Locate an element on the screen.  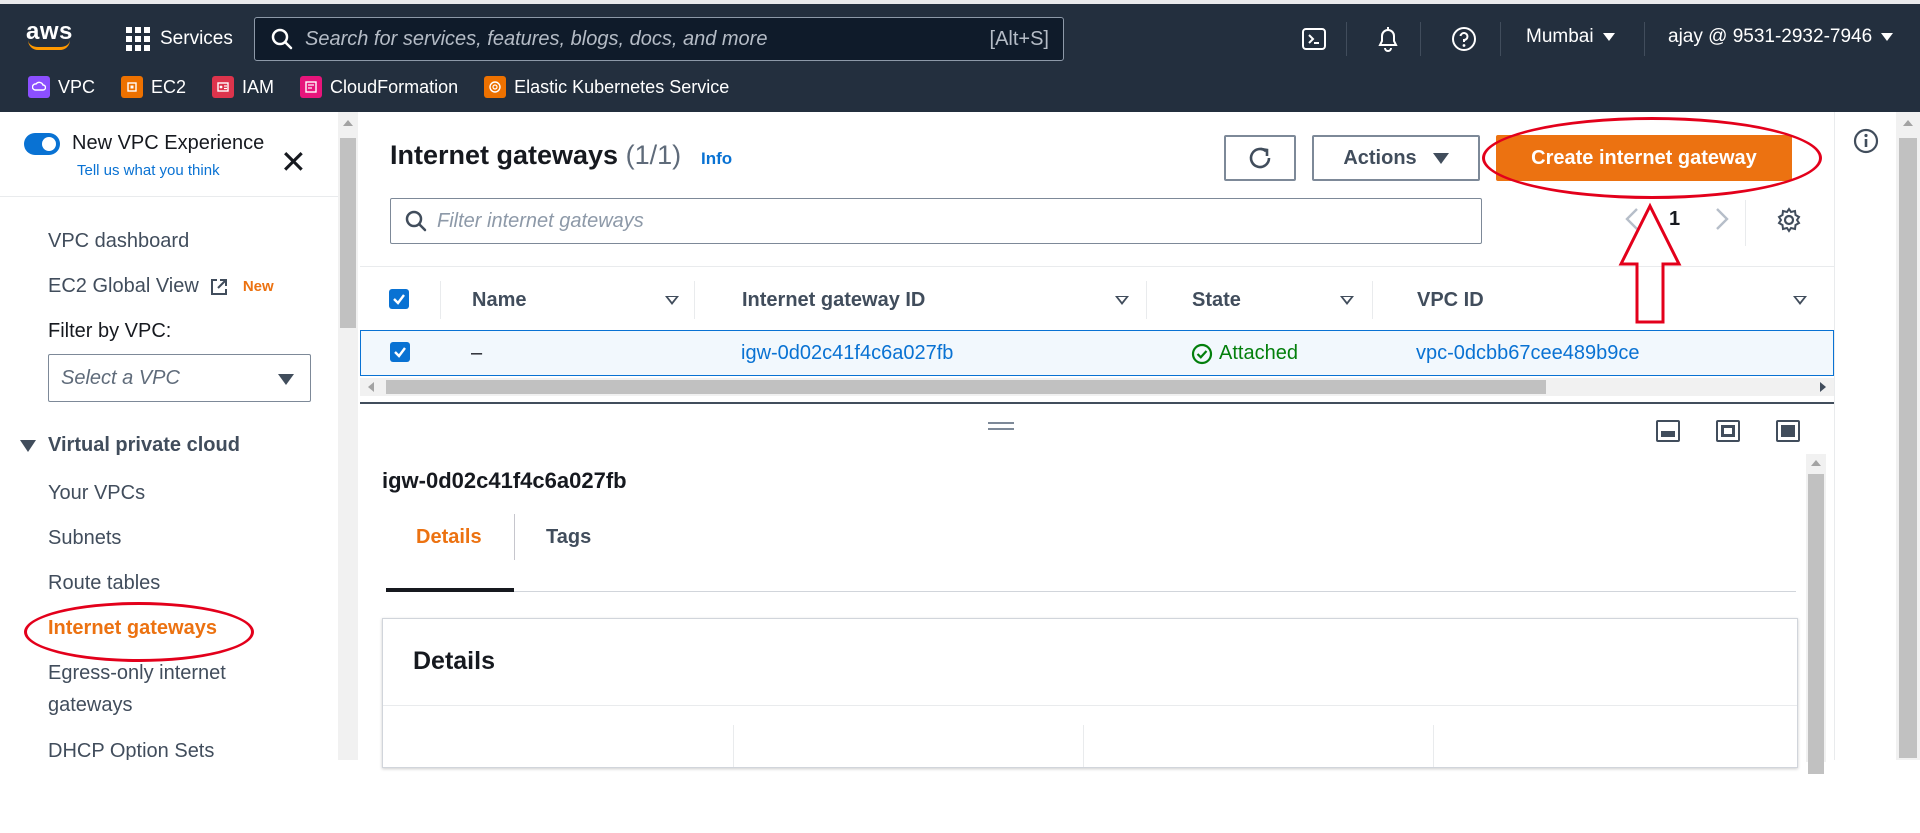
grid-icon is located at coordinates (138, 39).